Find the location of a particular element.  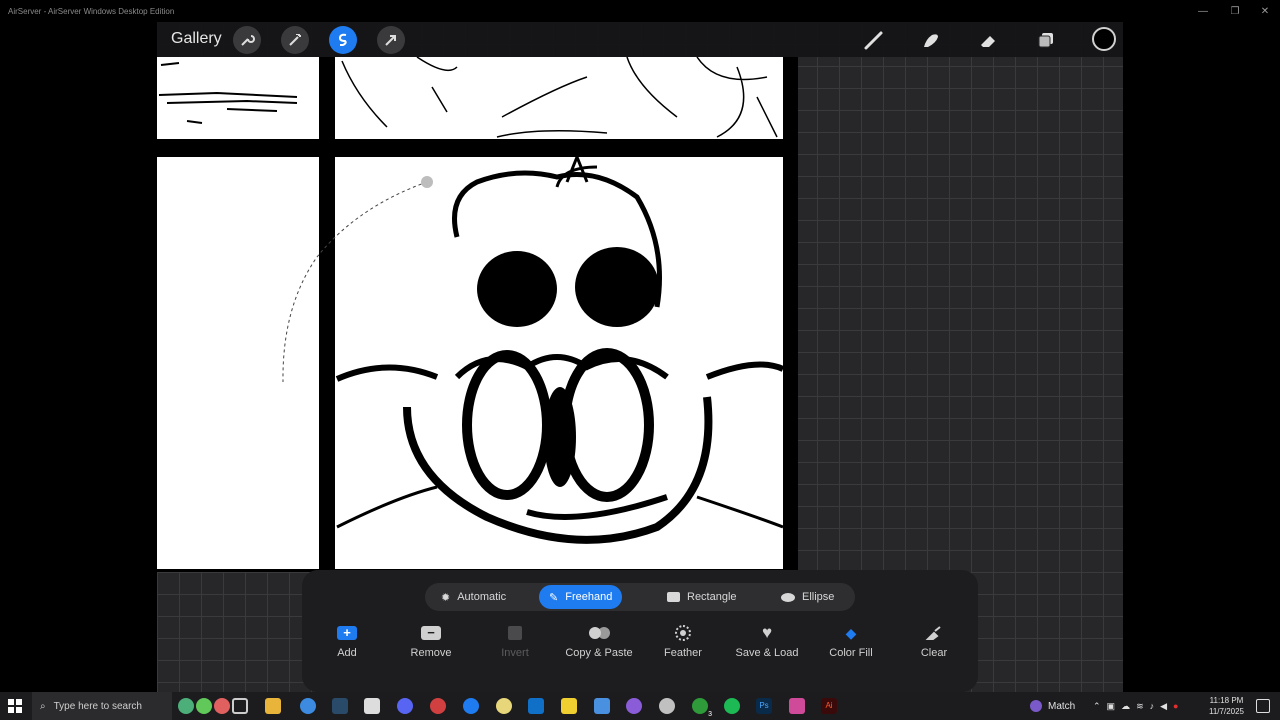

app-grey-icon is located at coordinates (667, 706).